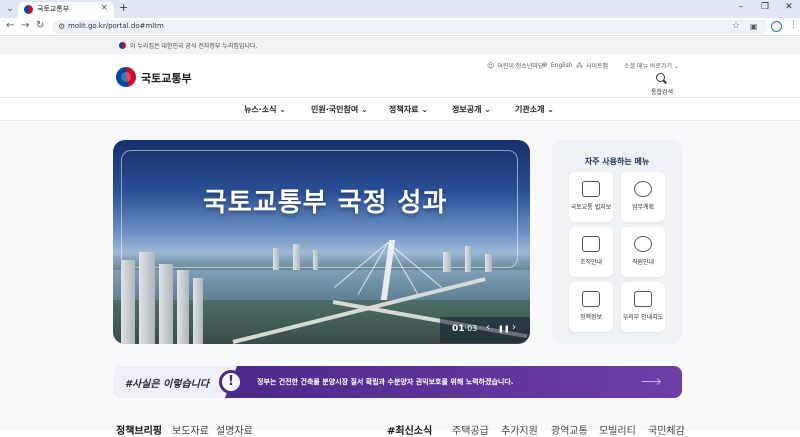 The width and height of the screenshot is (800, 437). I want to click on frequent-menu-title: 자주 사용하는 메뉴, so click(617, 161).